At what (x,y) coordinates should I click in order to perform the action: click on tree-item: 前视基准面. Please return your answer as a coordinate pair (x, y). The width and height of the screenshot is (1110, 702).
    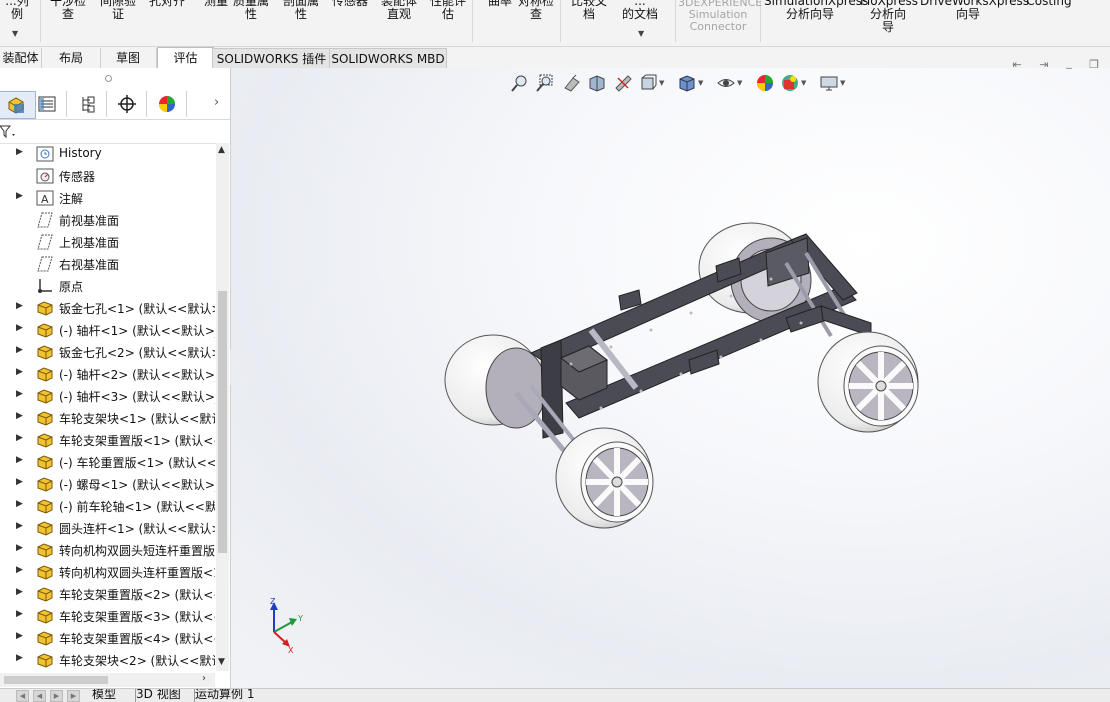
    Looking at the image, I should click on (107, 220).